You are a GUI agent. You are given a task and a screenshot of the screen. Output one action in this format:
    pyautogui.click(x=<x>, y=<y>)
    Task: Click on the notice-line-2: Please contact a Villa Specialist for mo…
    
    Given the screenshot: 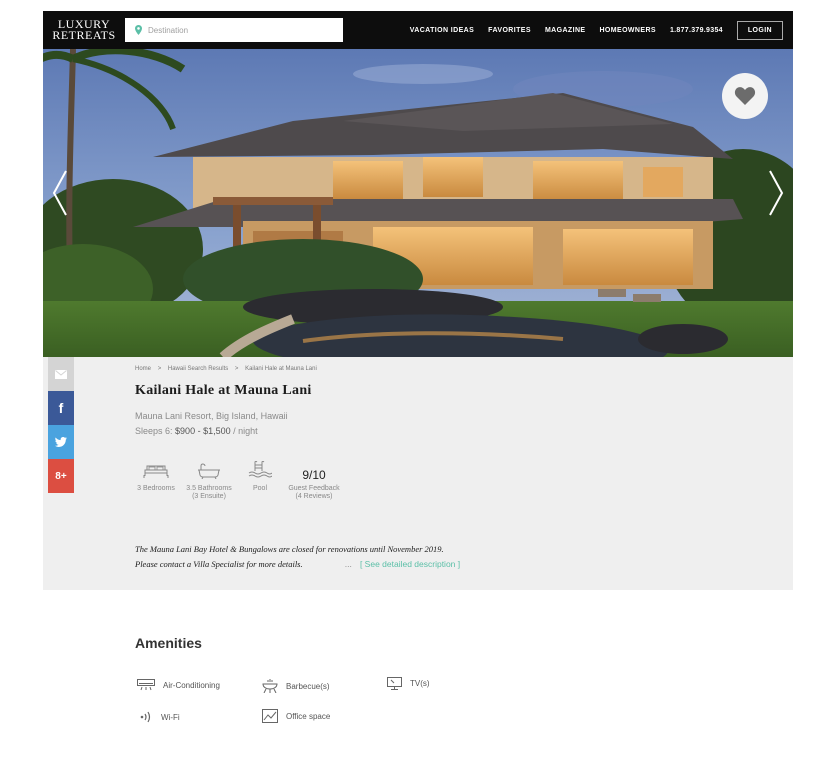 What is the action you would take?
    pyautogui.click(x=219, y=564)
    